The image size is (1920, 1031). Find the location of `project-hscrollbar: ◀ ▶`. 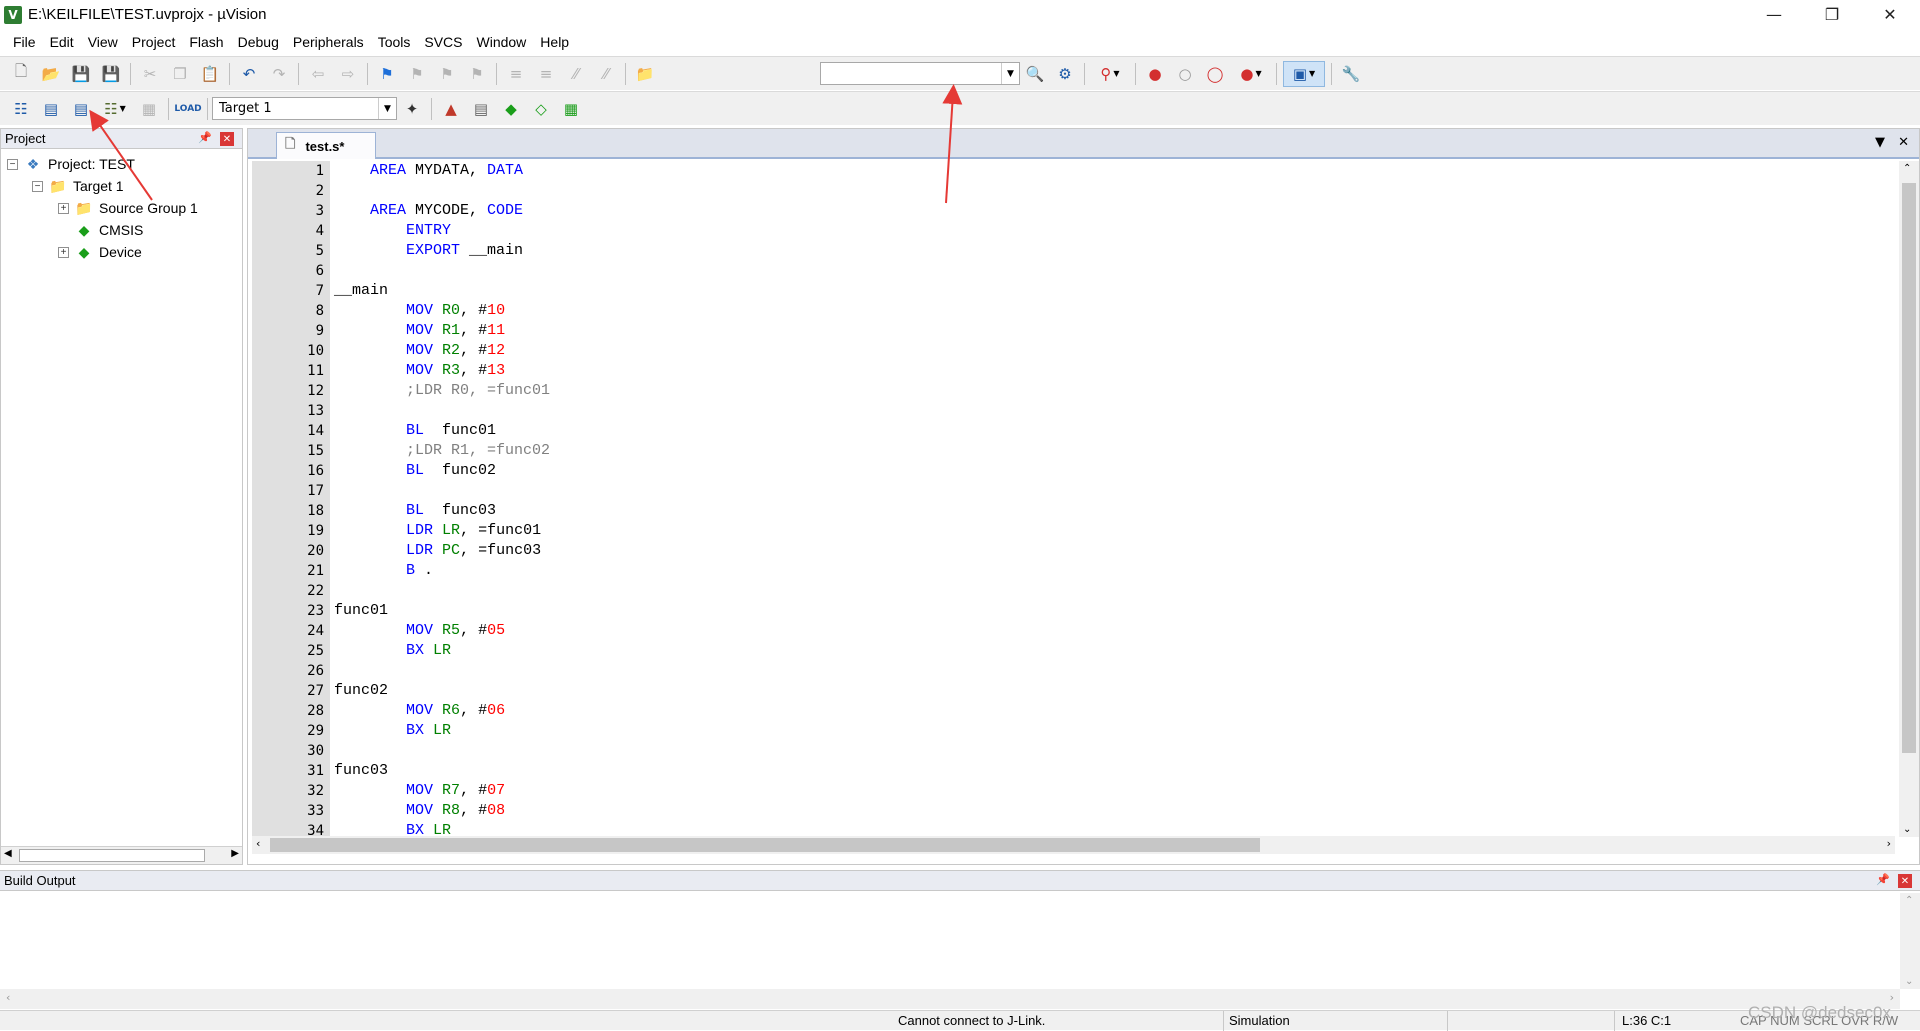

project-hscrollbar: ◀ ▶ is located at coordinates (121, 855).